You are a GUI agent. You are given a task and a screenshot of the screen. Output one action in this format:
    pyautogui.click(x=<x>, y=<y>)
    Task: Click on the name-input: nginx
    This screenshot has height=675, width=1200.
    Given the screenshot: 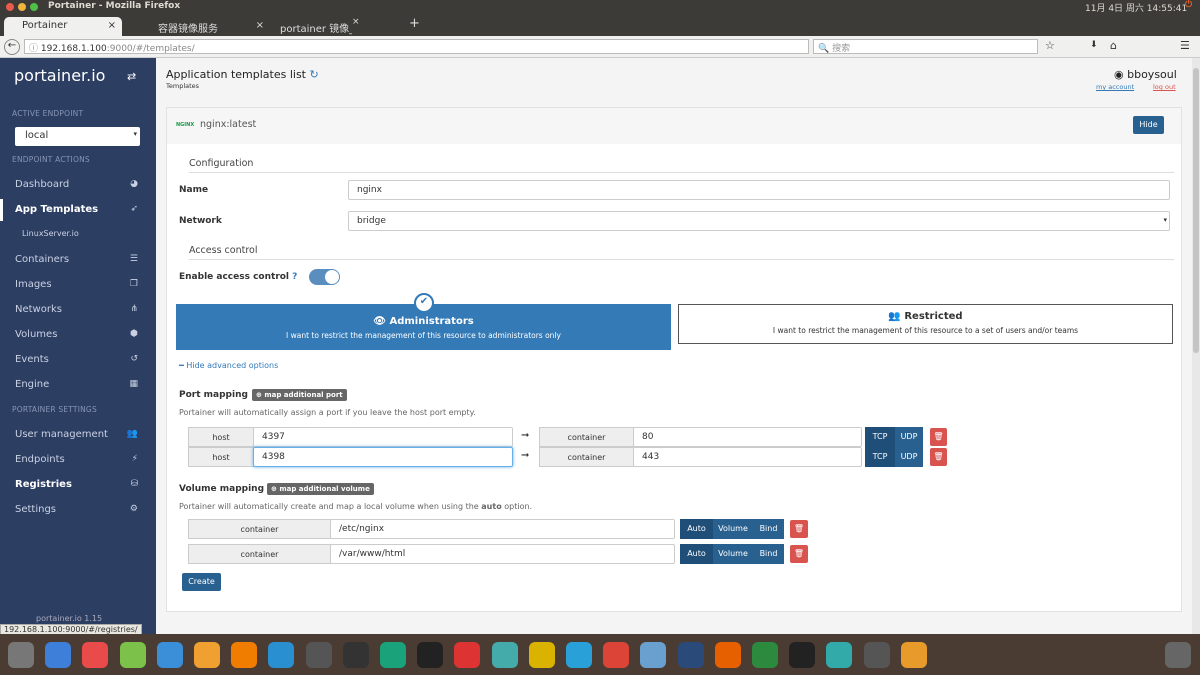 What is the action you would take?
    pyautogui.click(x=759, y=190)
    